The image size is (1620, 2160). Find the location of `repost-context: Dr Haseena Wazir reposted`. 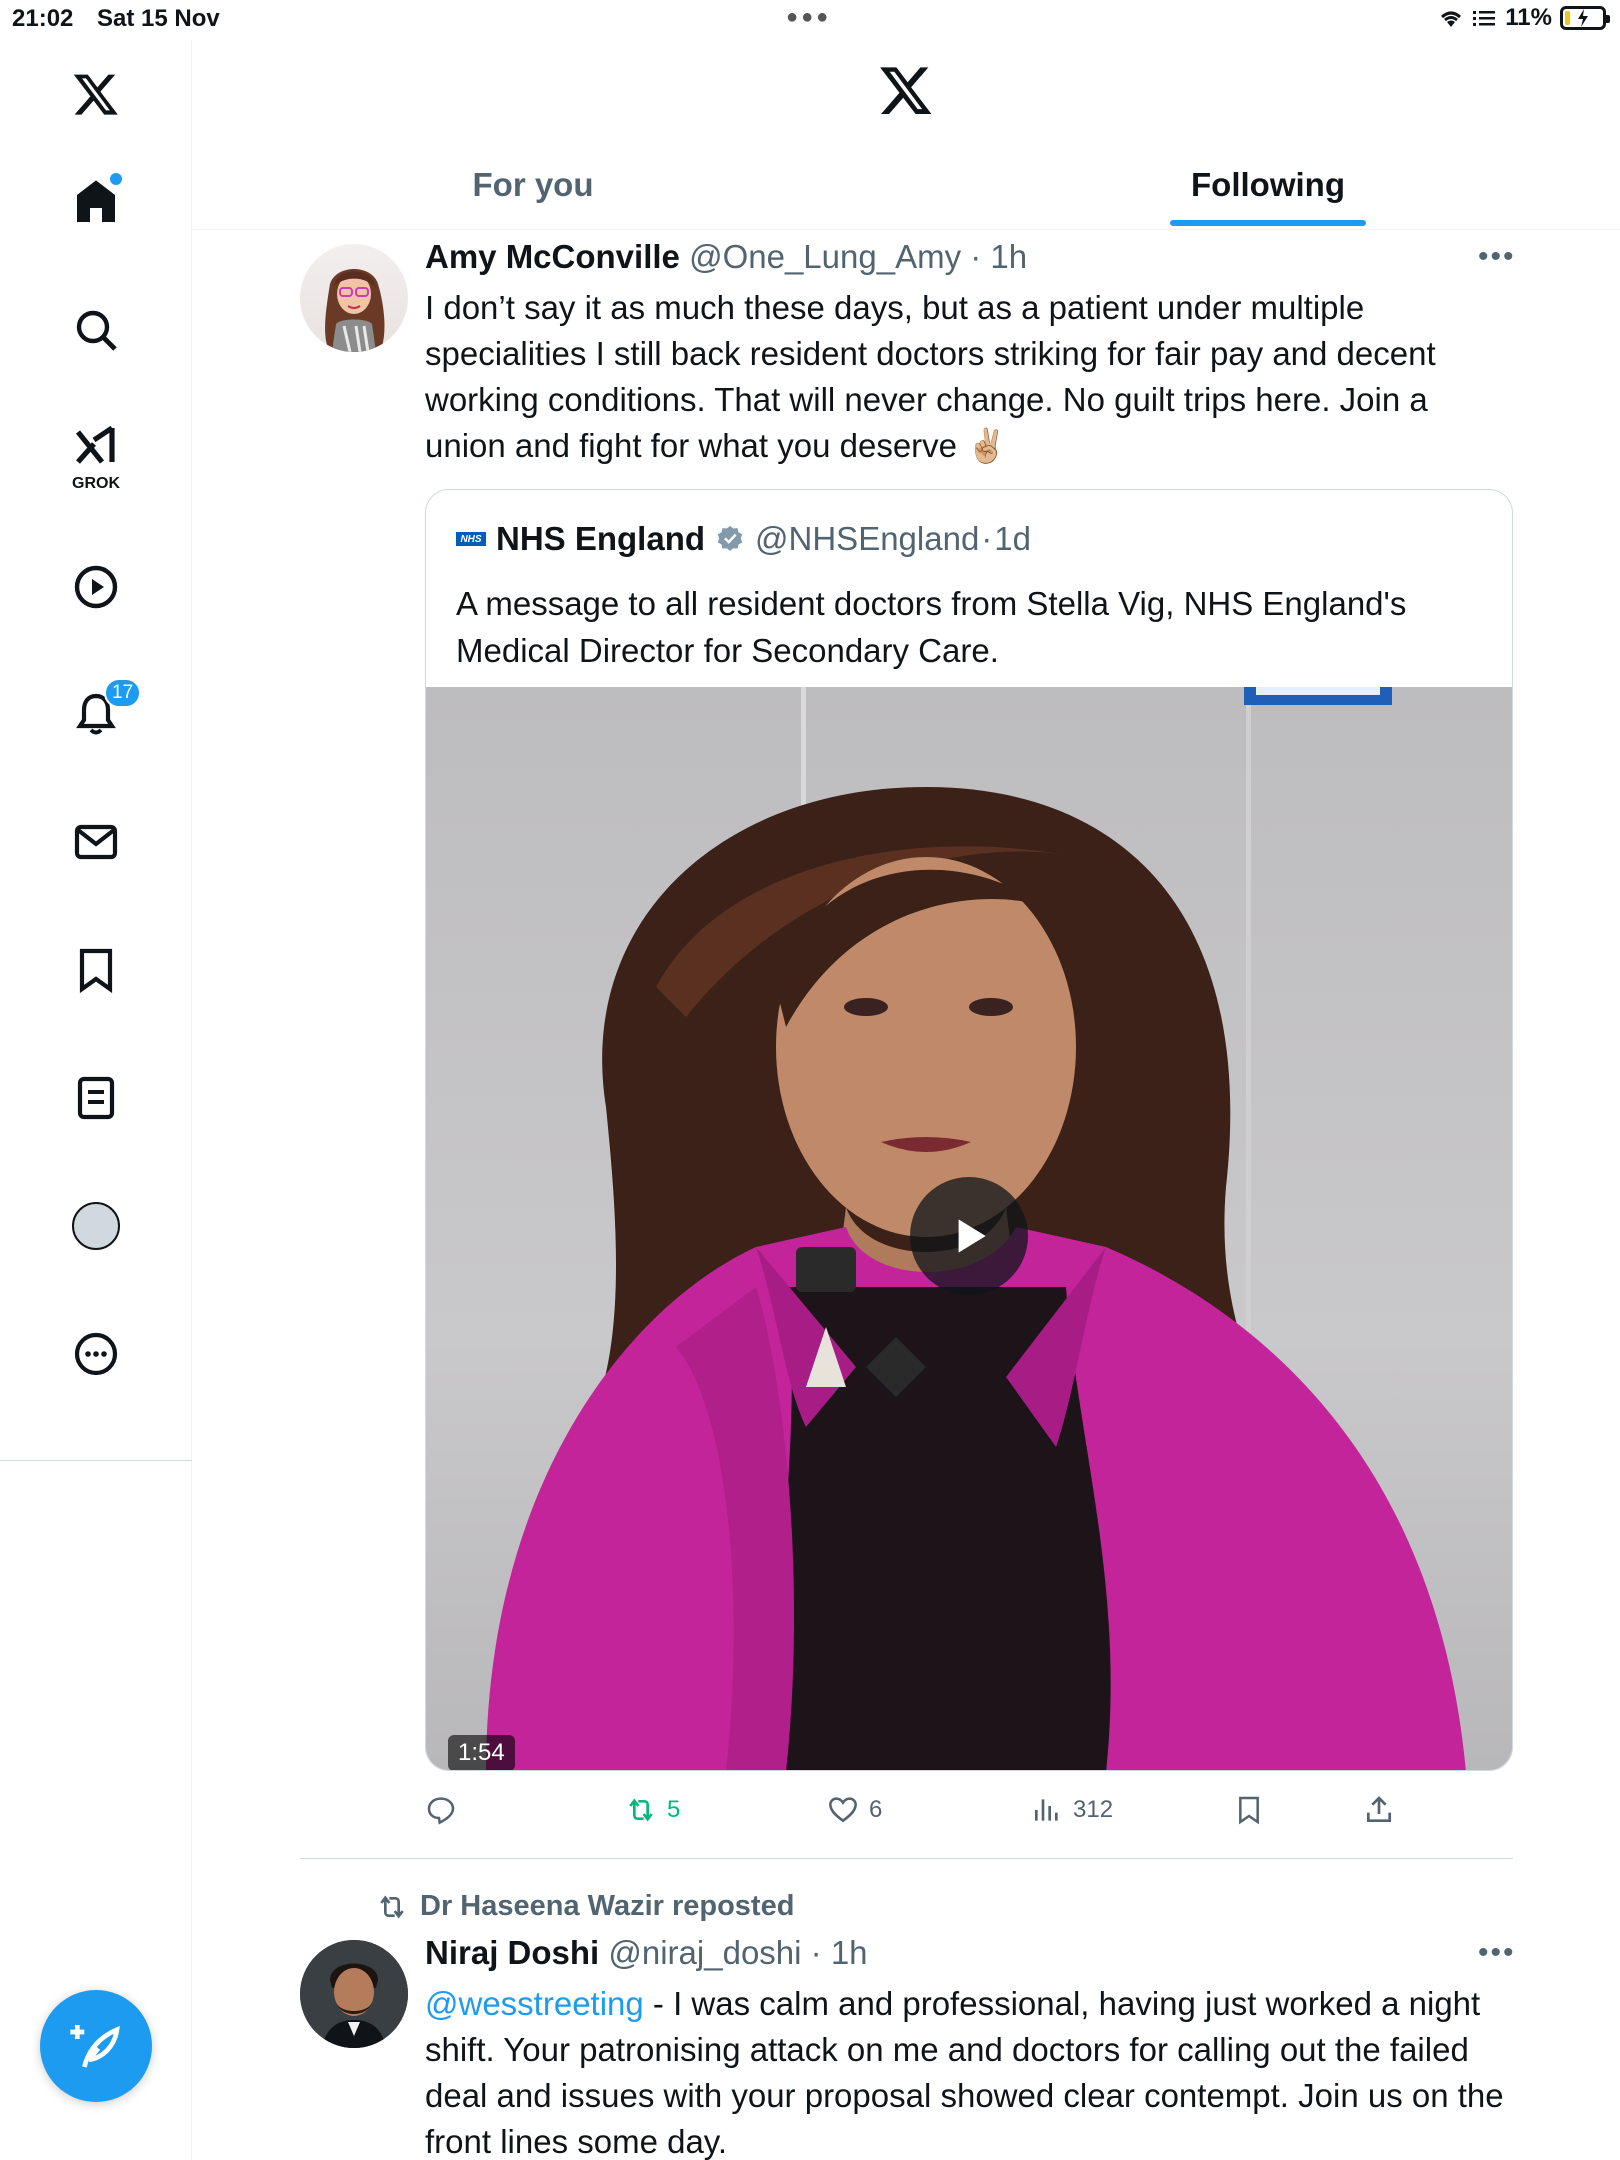

repost-context: Dr Haseena Wazir reposted is located at coordinates (585, 1906).